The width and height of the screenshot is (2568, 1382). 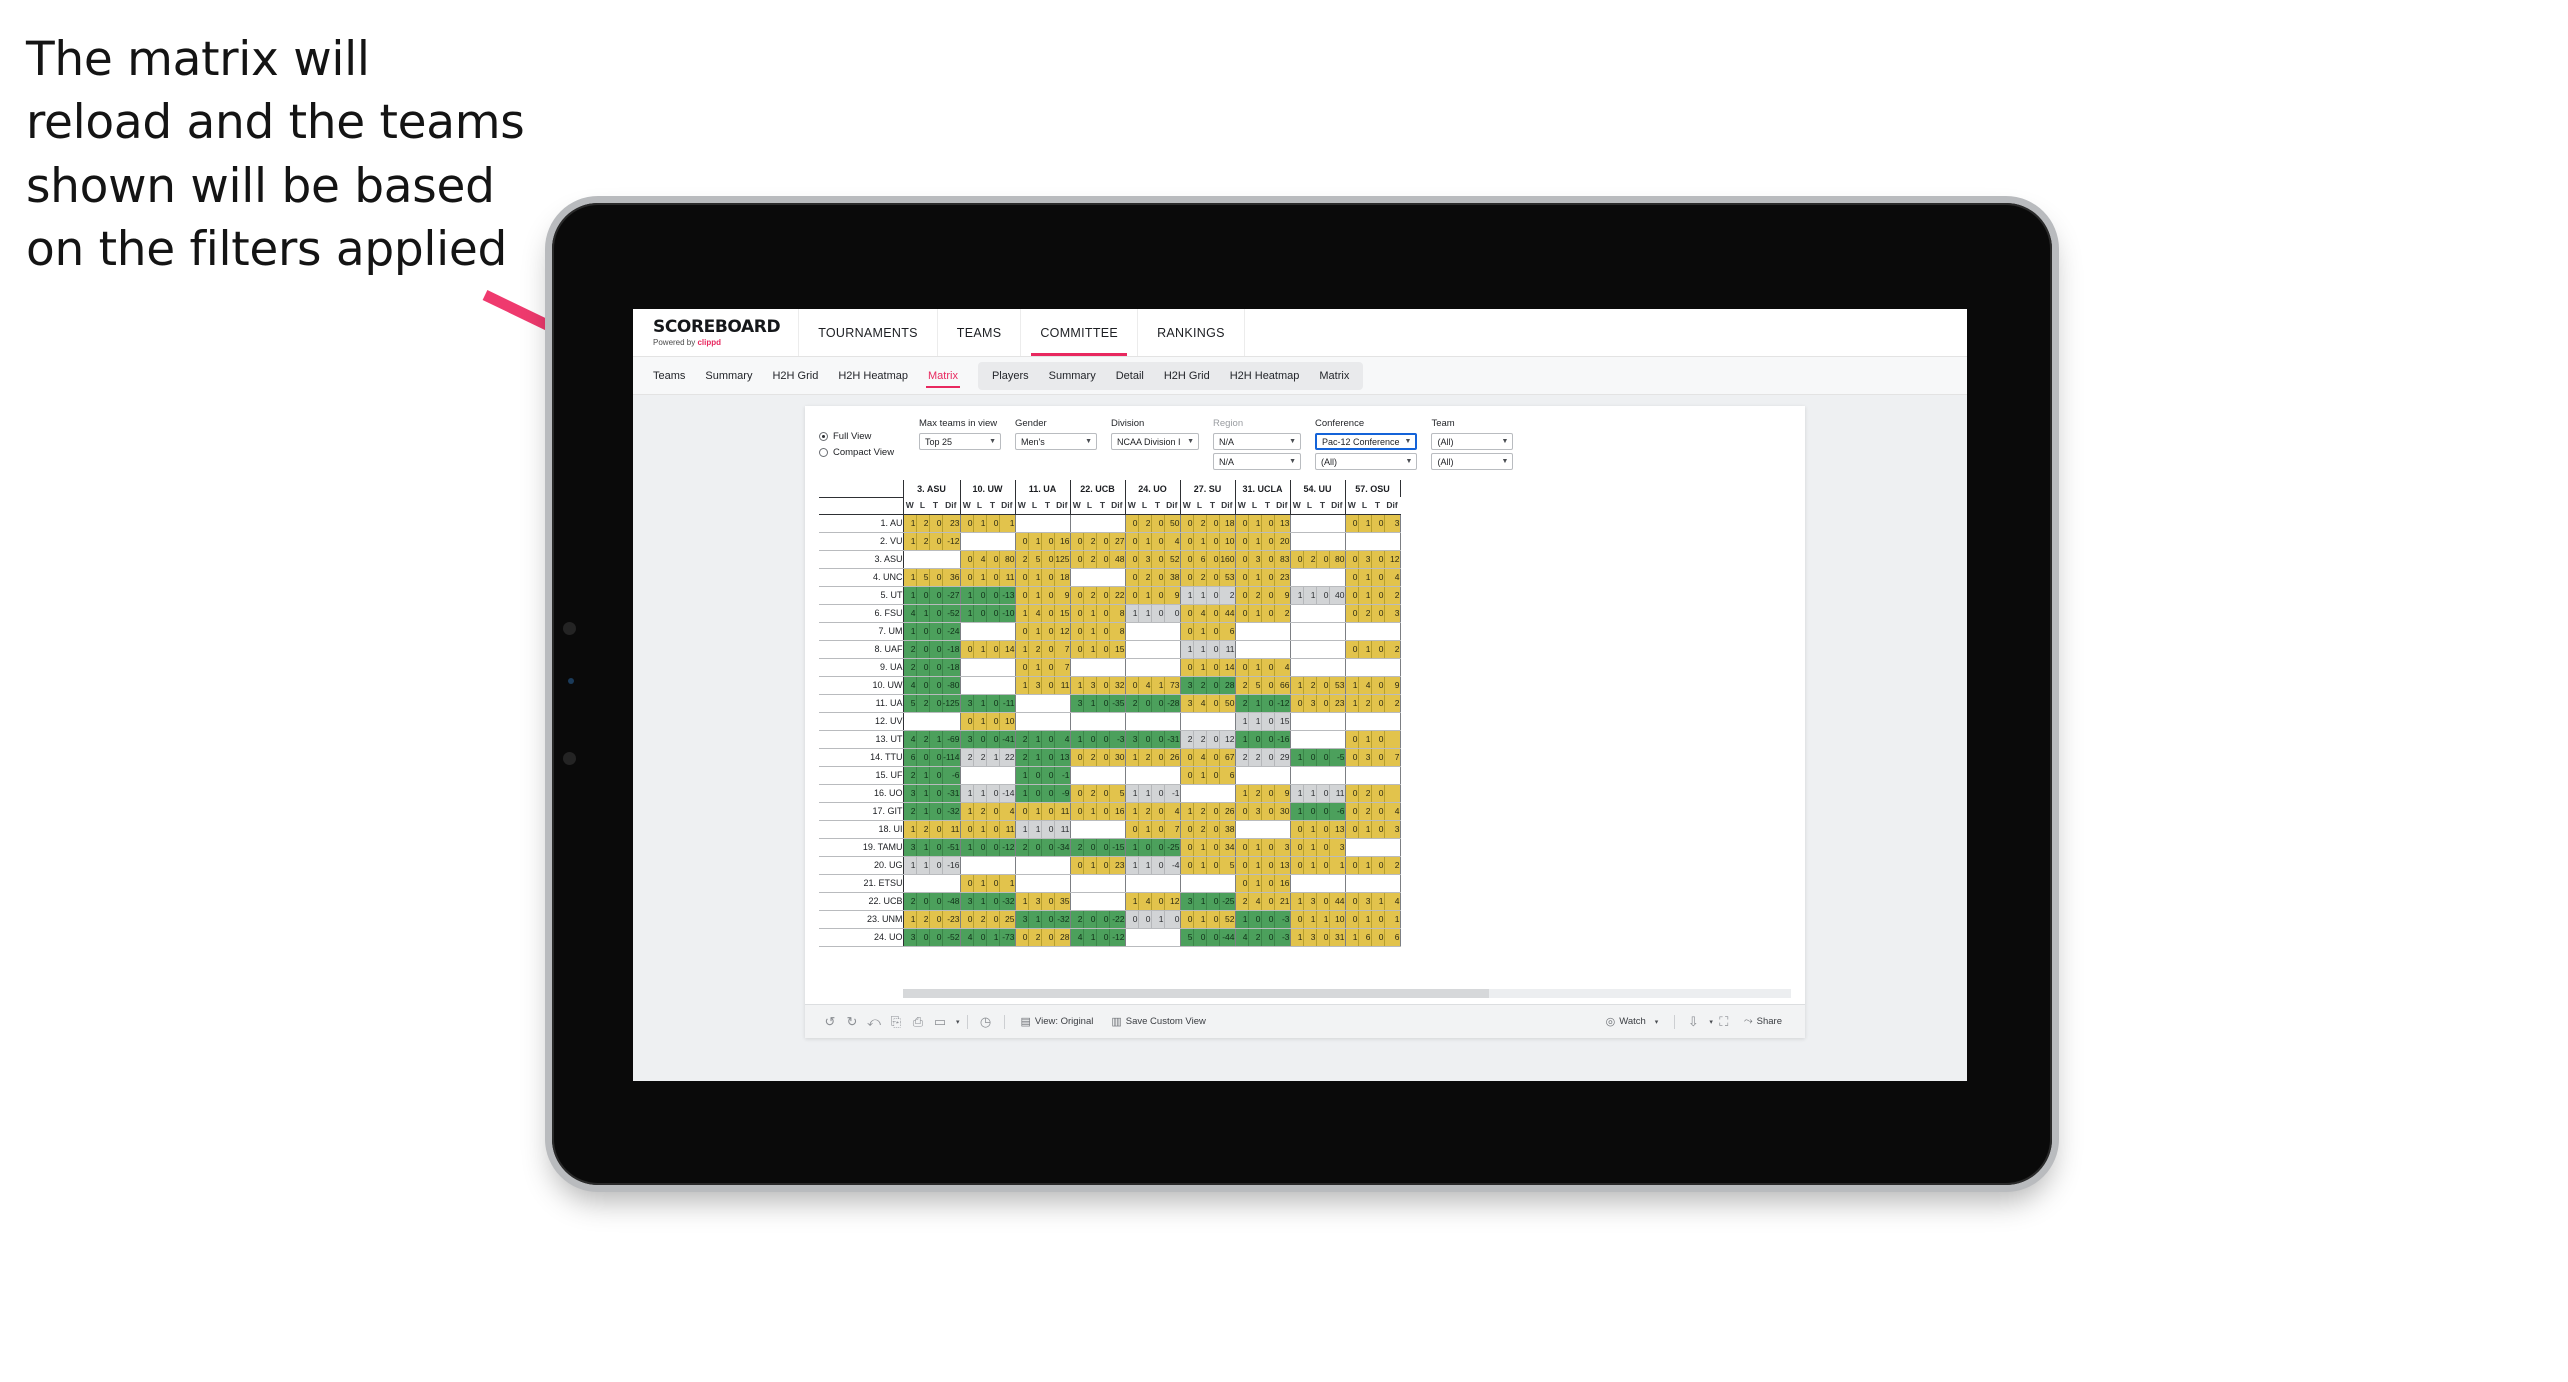 I want to click on matrix-cell-r17-c2-dif: 11, so click(x=1062, y=829).